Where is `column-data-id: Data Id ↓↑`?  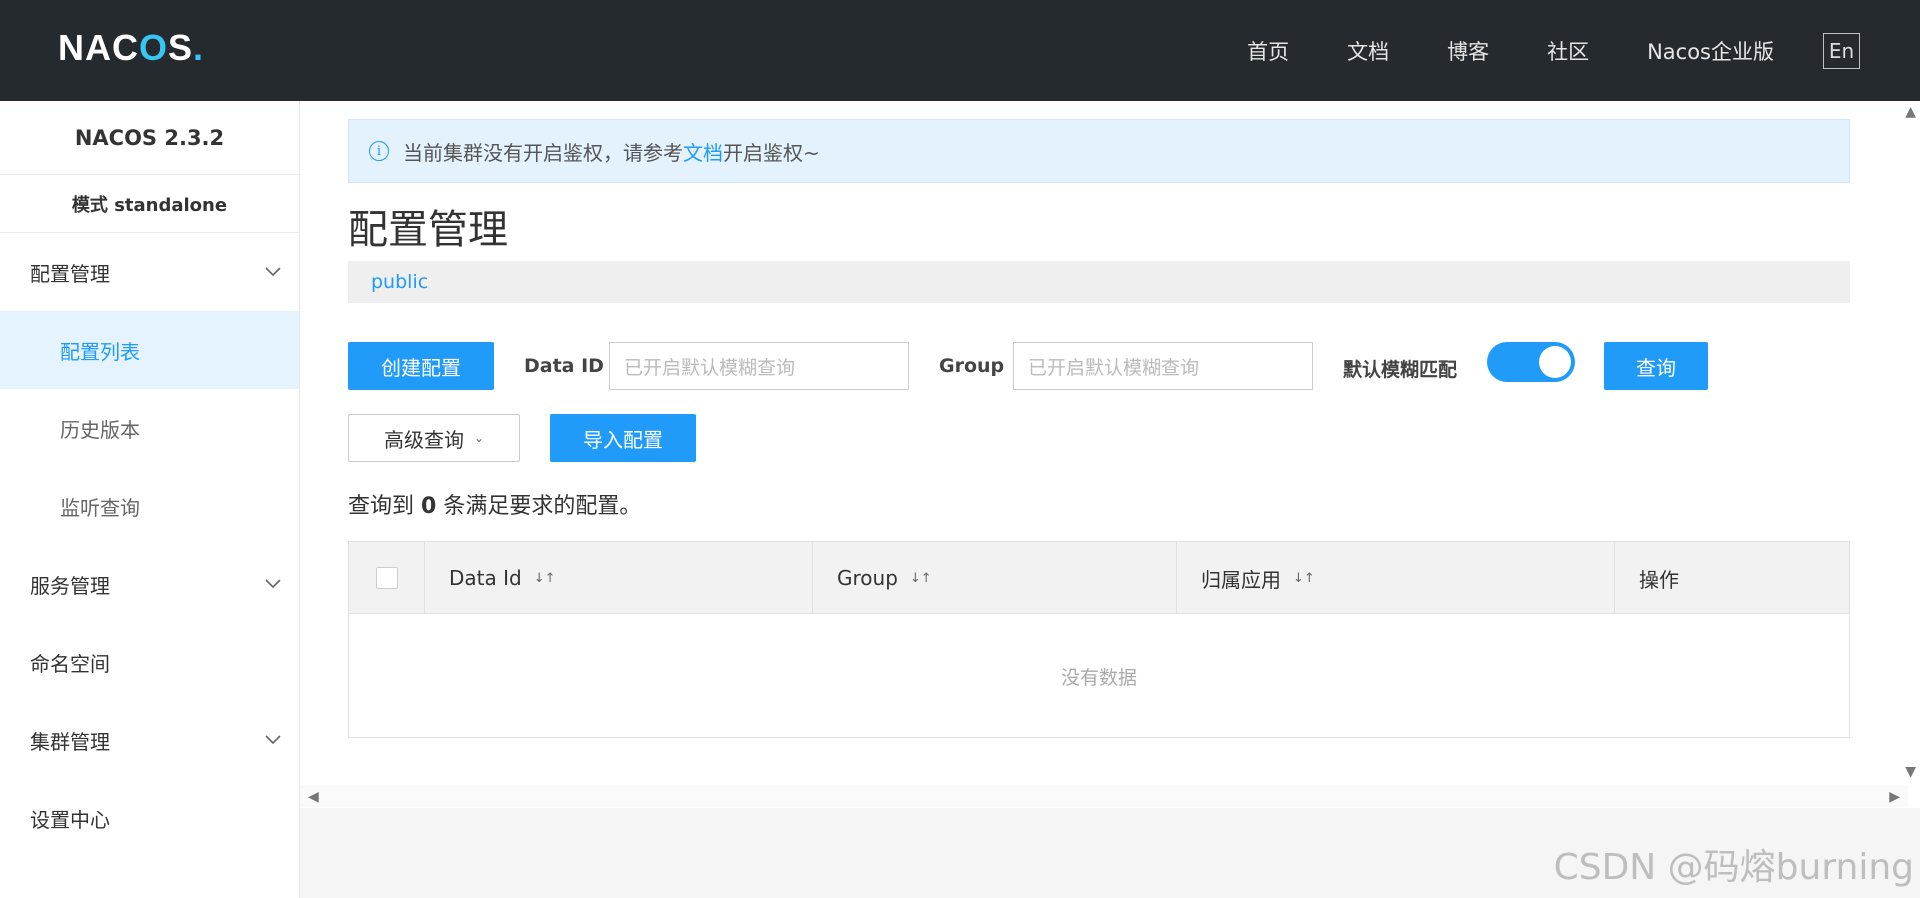 column-data-id: Data Id ↓↑ is located at coordinates (619, 578).